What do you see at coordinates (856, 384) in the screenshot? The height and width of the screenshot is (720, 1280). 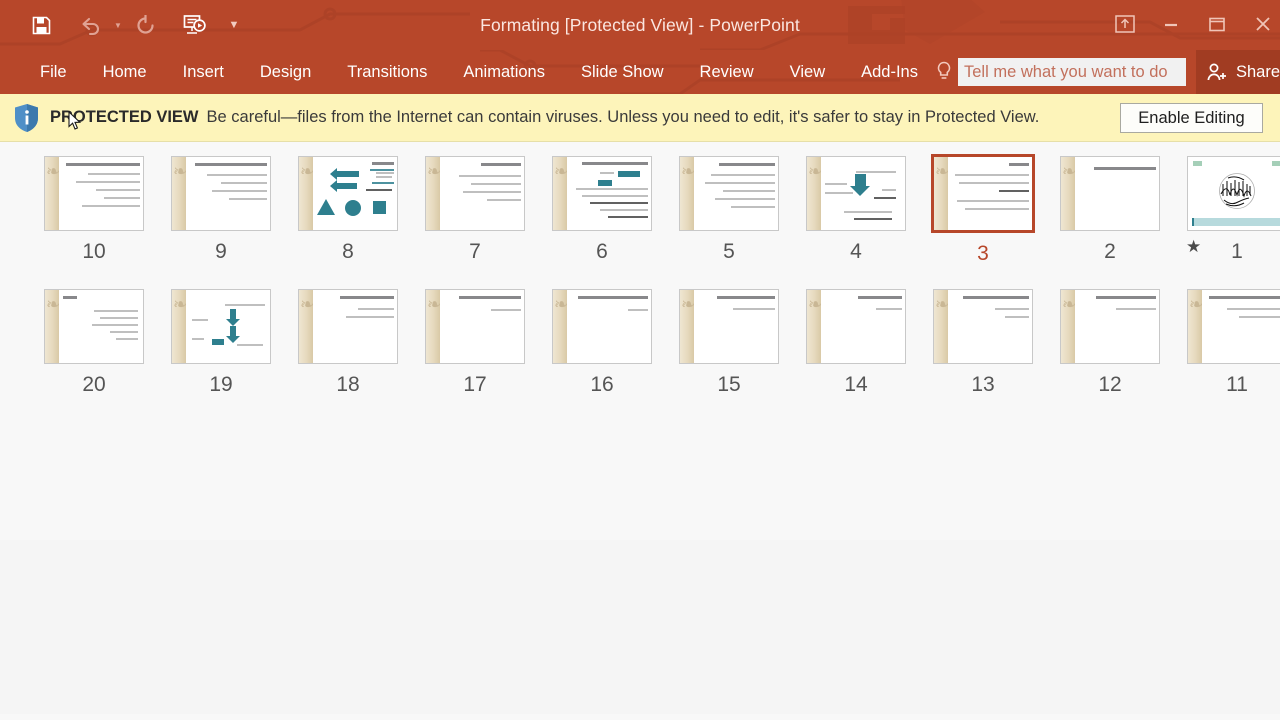 I see `slide-number: 14` at bounding box center [856, 384].